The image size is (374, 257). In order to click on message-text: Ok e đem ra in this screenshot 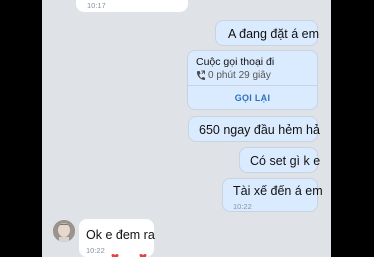, I will do `click(120, 235)`.